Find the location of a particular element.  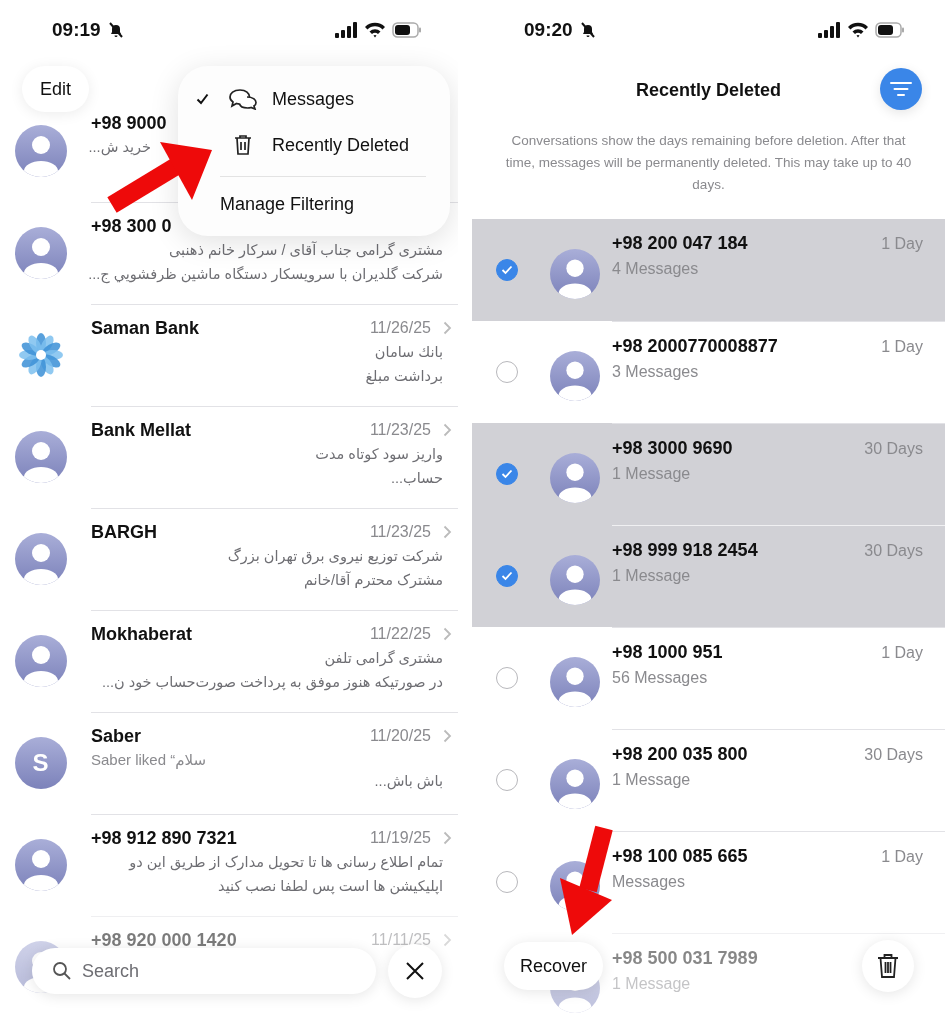

contact-name: +98 999 918 2454 is located at coordinates (685, 550).